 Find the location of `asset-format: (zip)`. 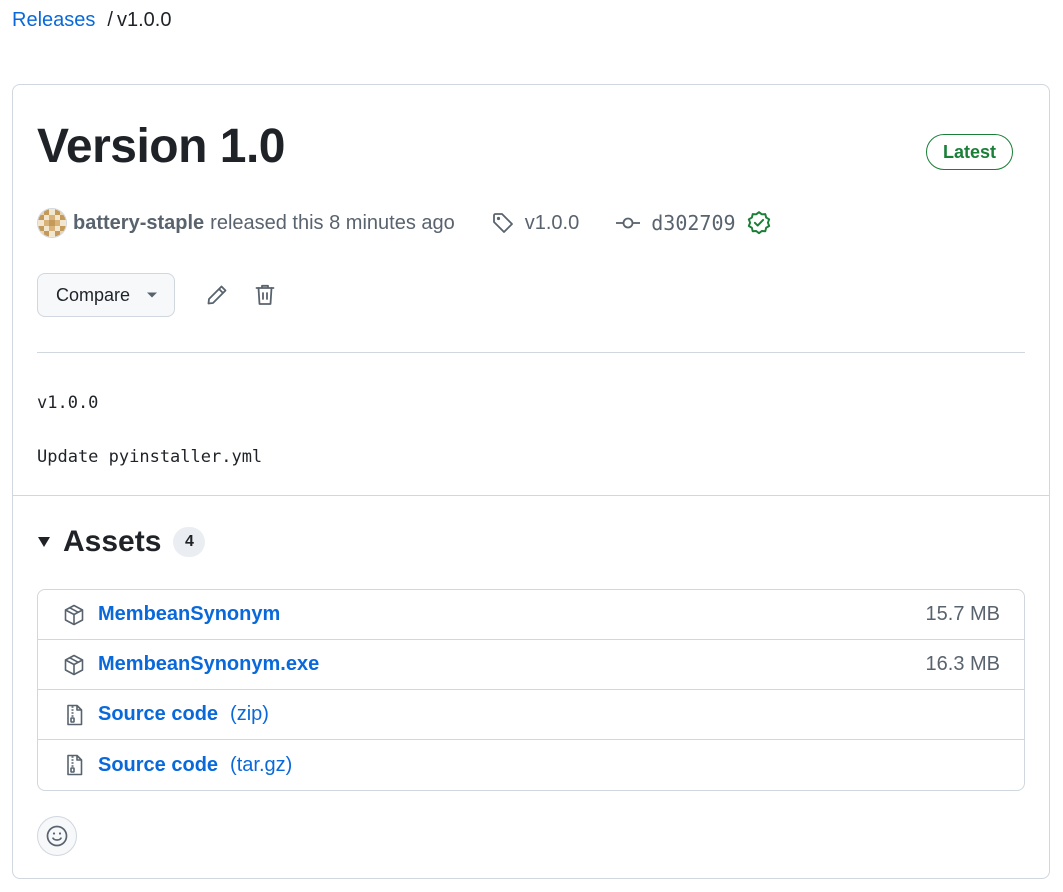

asset-format: (zip) is located at coordinates (249, 714).